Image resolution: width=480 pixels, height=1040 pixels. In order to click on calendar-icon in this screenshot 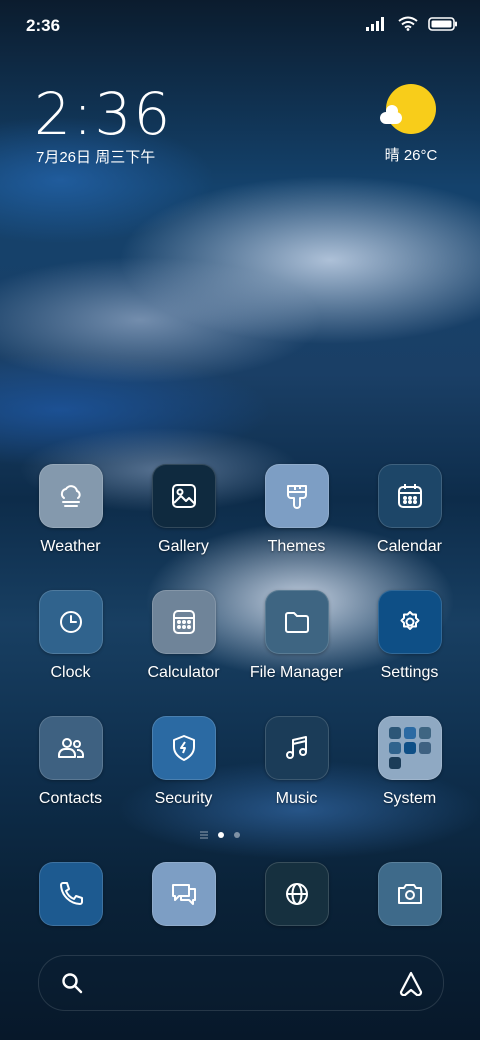, I will do `click(409, 496)`.